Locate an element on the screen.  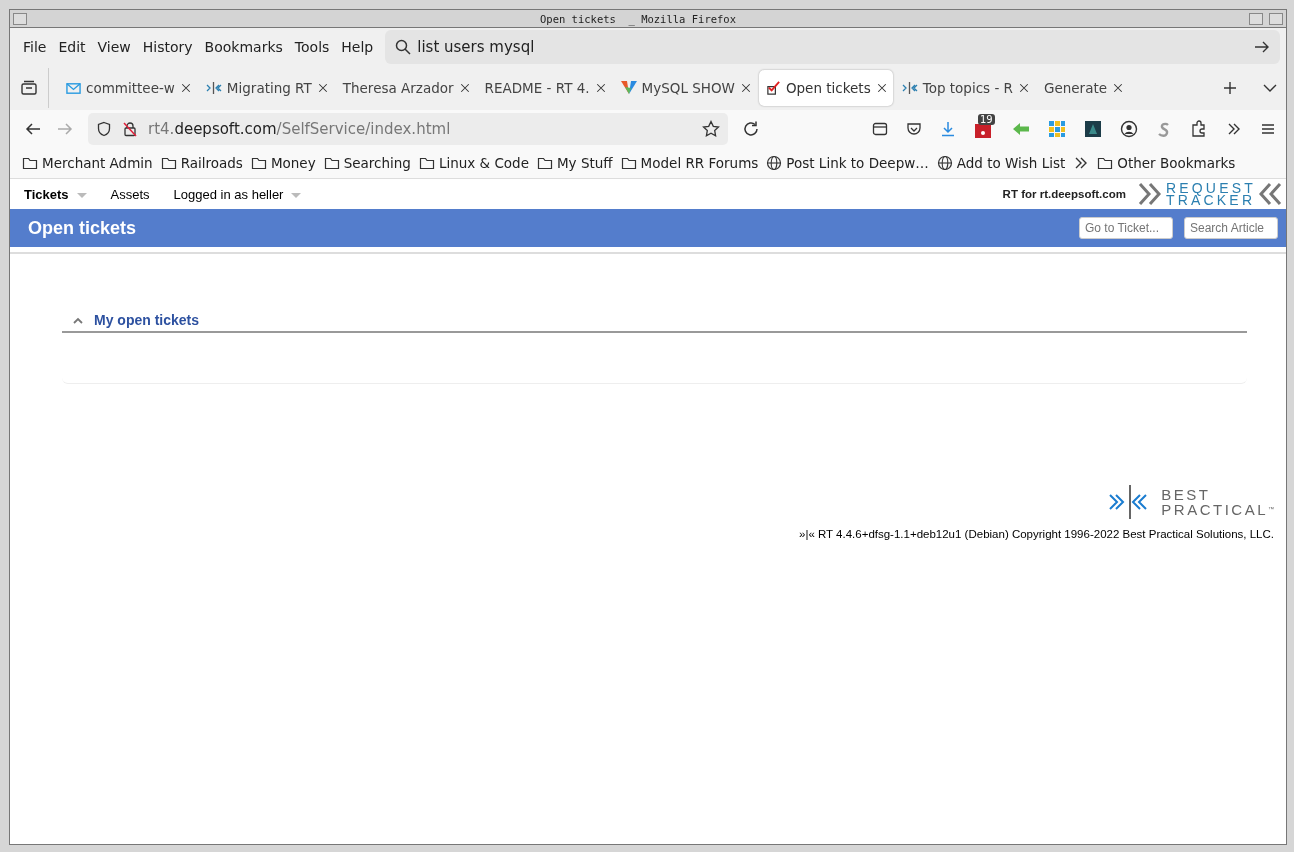
reload-icon is located at coordinates (751, 129).